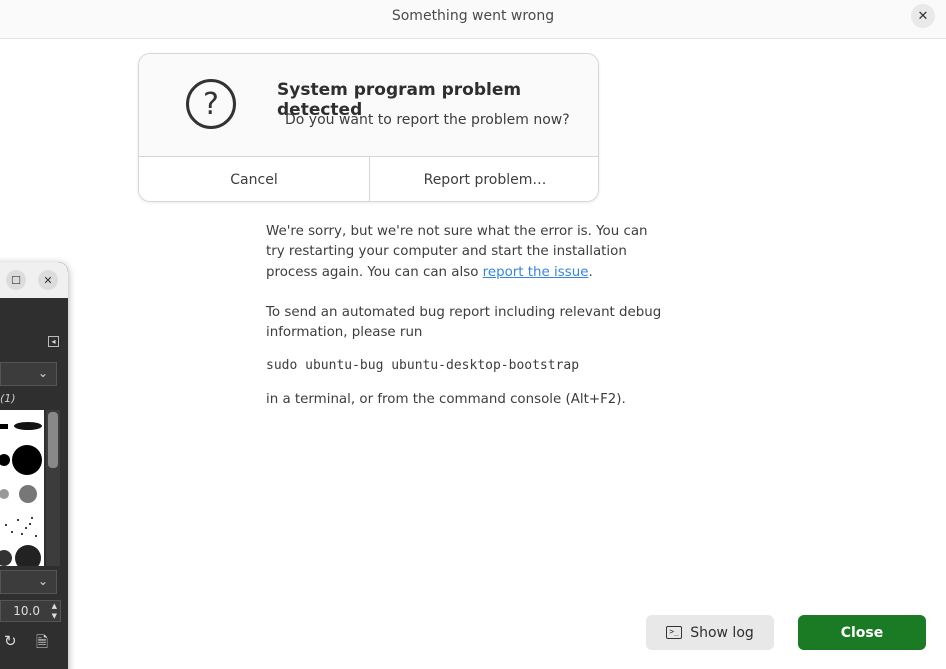  Describe the element at coordinates (536, 272) in the screenshot. I see `report-issue-link: report the issue` at that location.